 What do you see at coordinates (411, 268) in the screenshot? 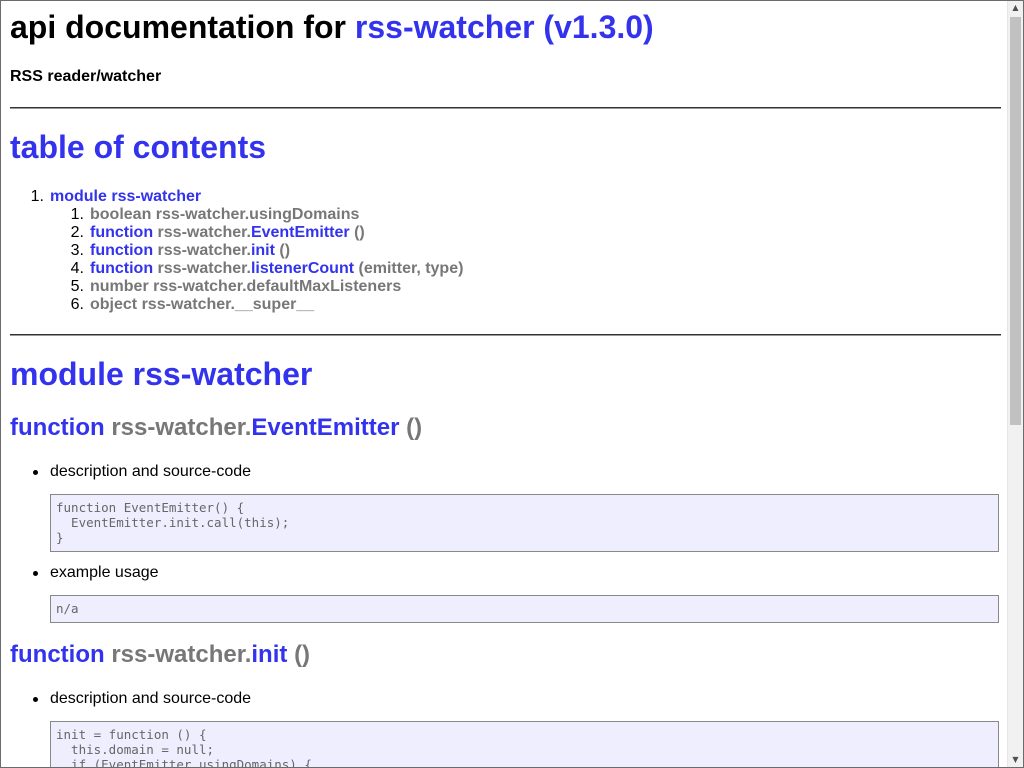
I see `toc-subitem-args: (emitter, type)` at bounding box center [411, 268].